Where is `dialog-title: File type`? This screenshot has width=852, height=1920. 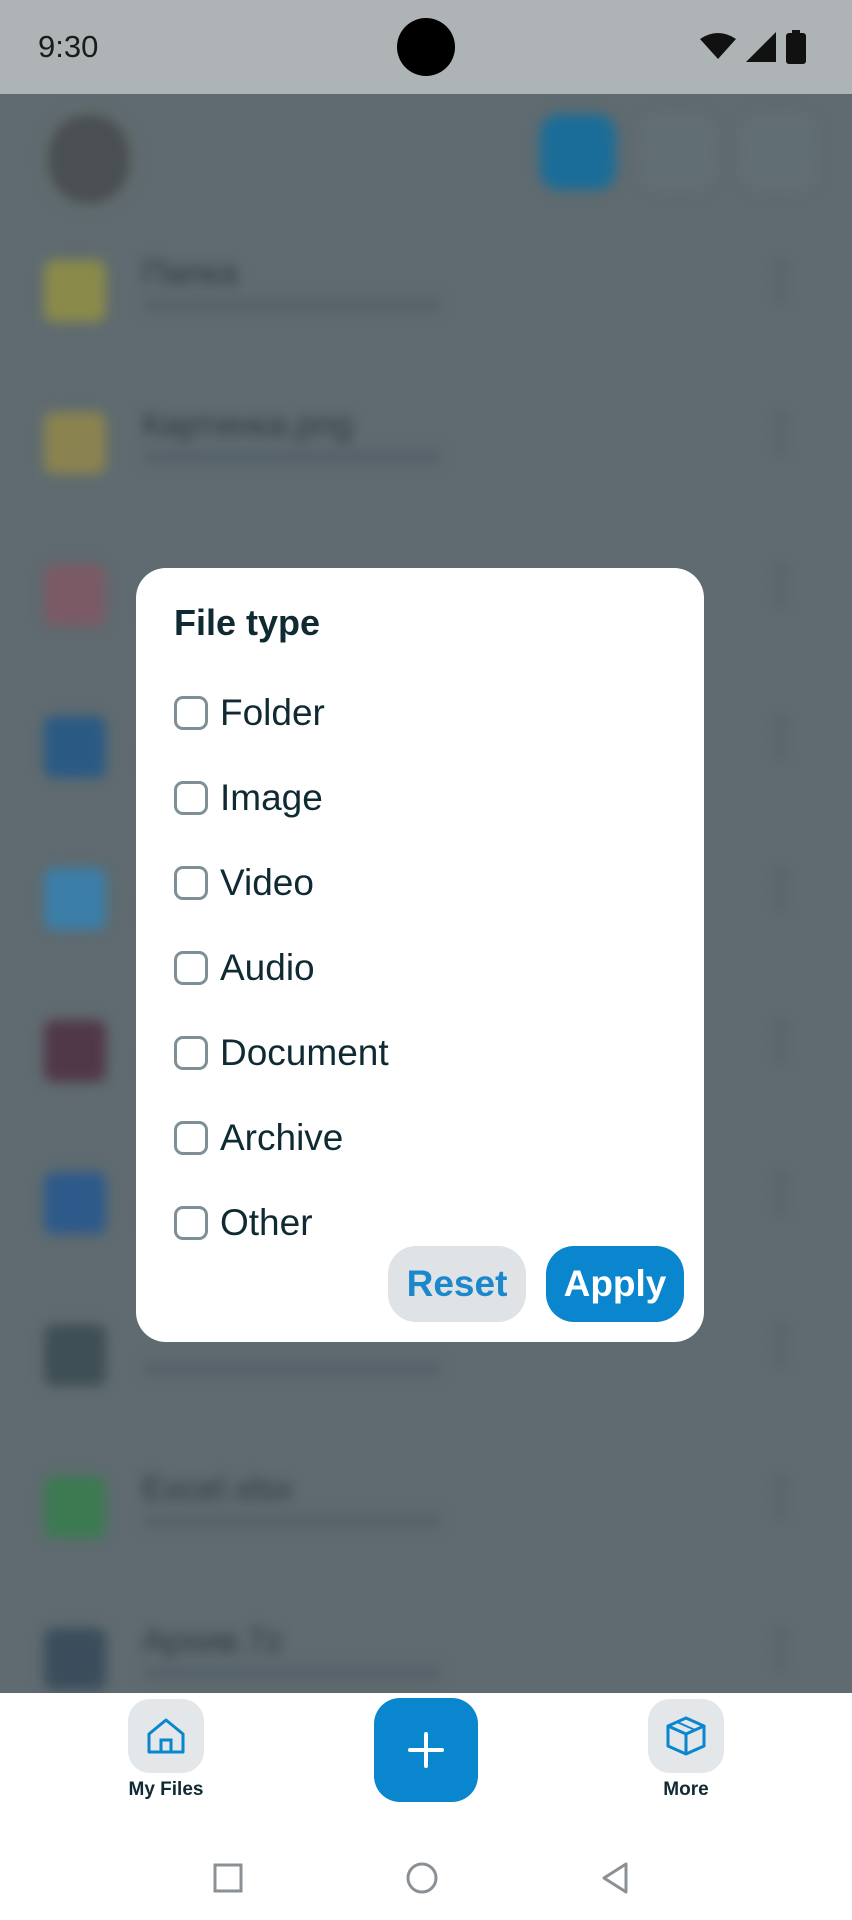
dialog-title: File type is located at coordinates (247, 622).